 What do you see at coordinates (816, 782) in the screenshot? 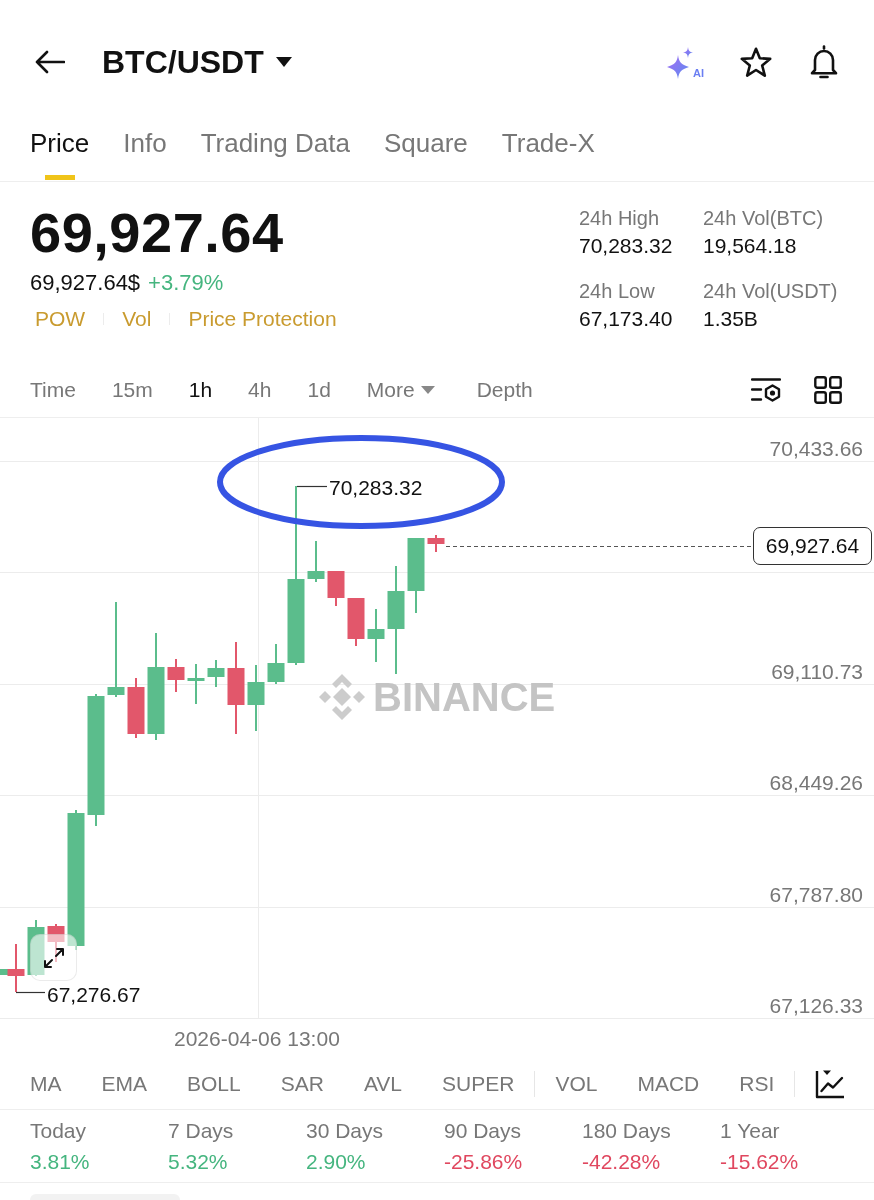
I see `price-axis-label: 68,449.26` at bounding box center [816, 782].